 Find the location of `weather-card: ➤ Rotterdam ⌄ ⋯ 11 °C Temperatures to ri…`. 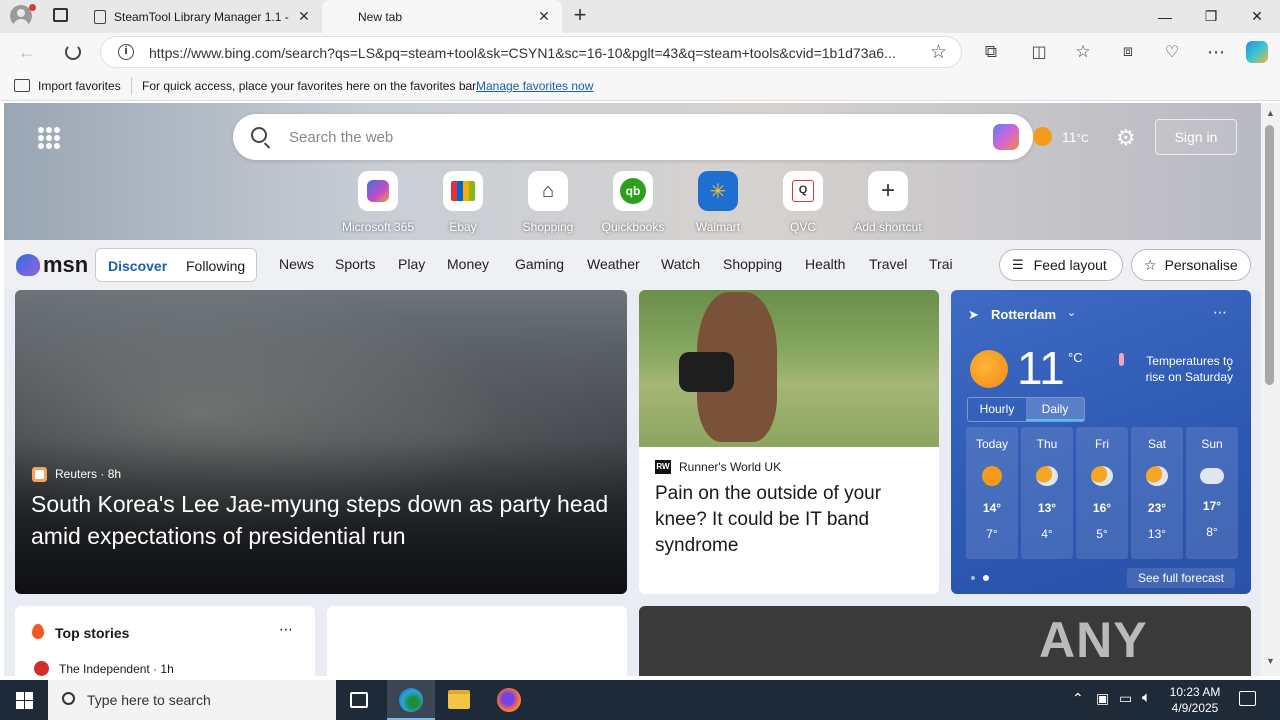

weather-card: ➤ Rotterdam ⌄ ⋯ 11 °C Temperatures to ri… is located at coordinates (1101, 442).